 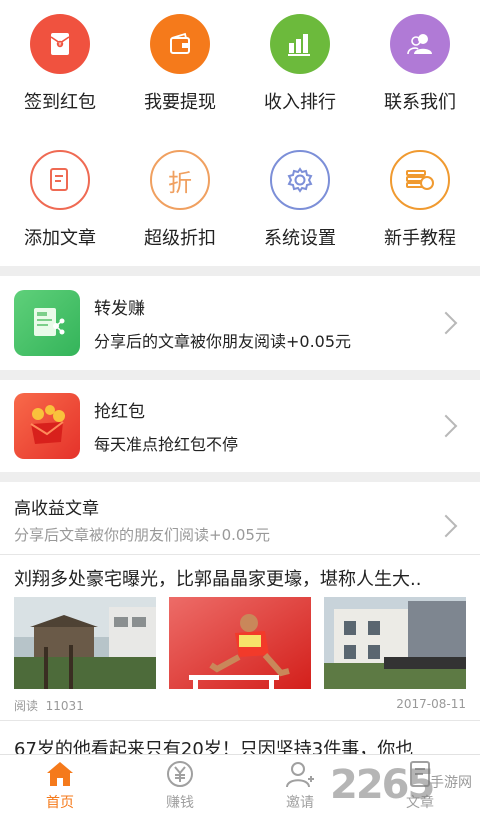 I want to click on grid-item-settings: 系统设置, so click(x=300, y=197).